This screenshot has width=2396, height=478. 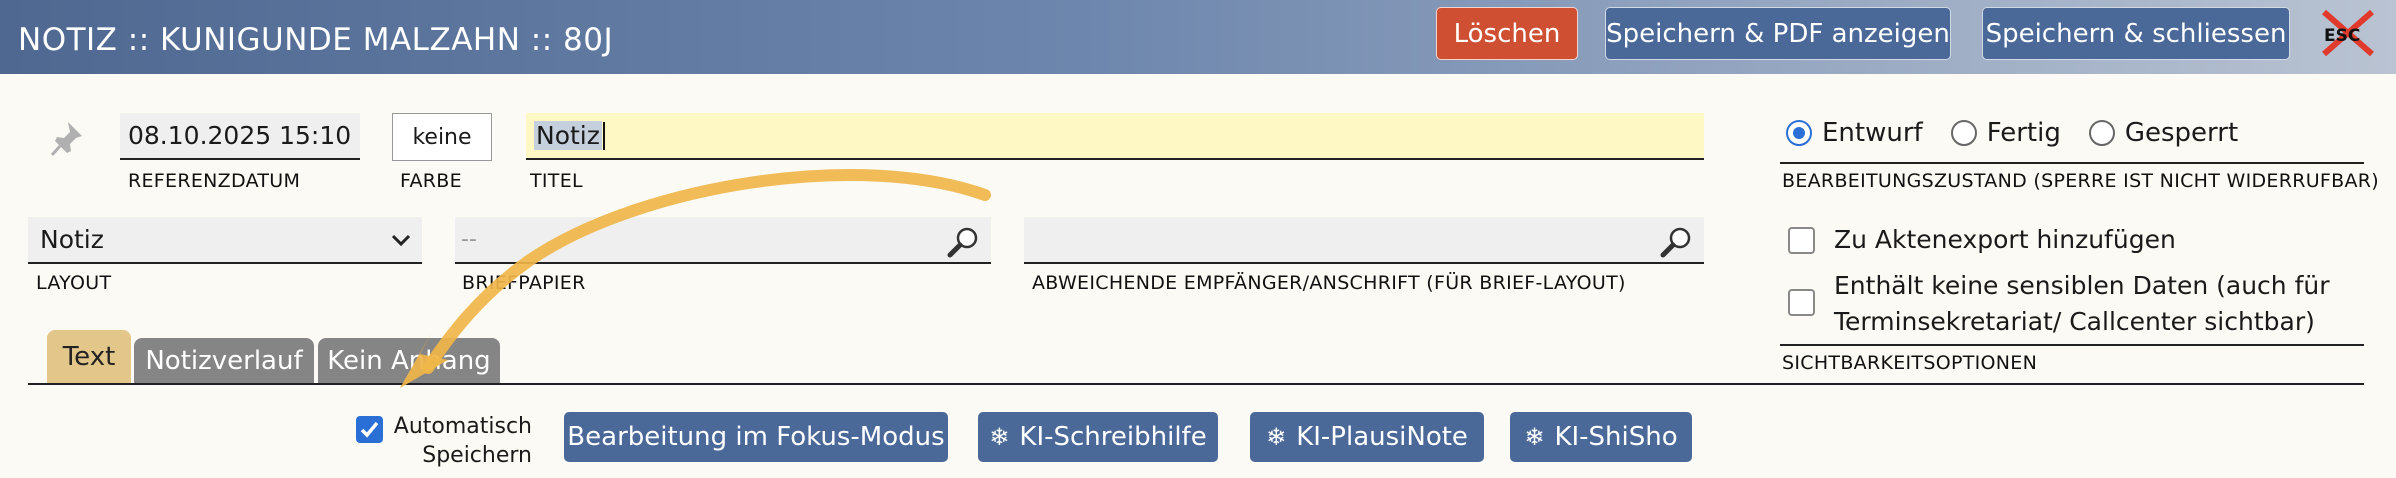 I want to click on pin-icon, so click(x=67, y=139).